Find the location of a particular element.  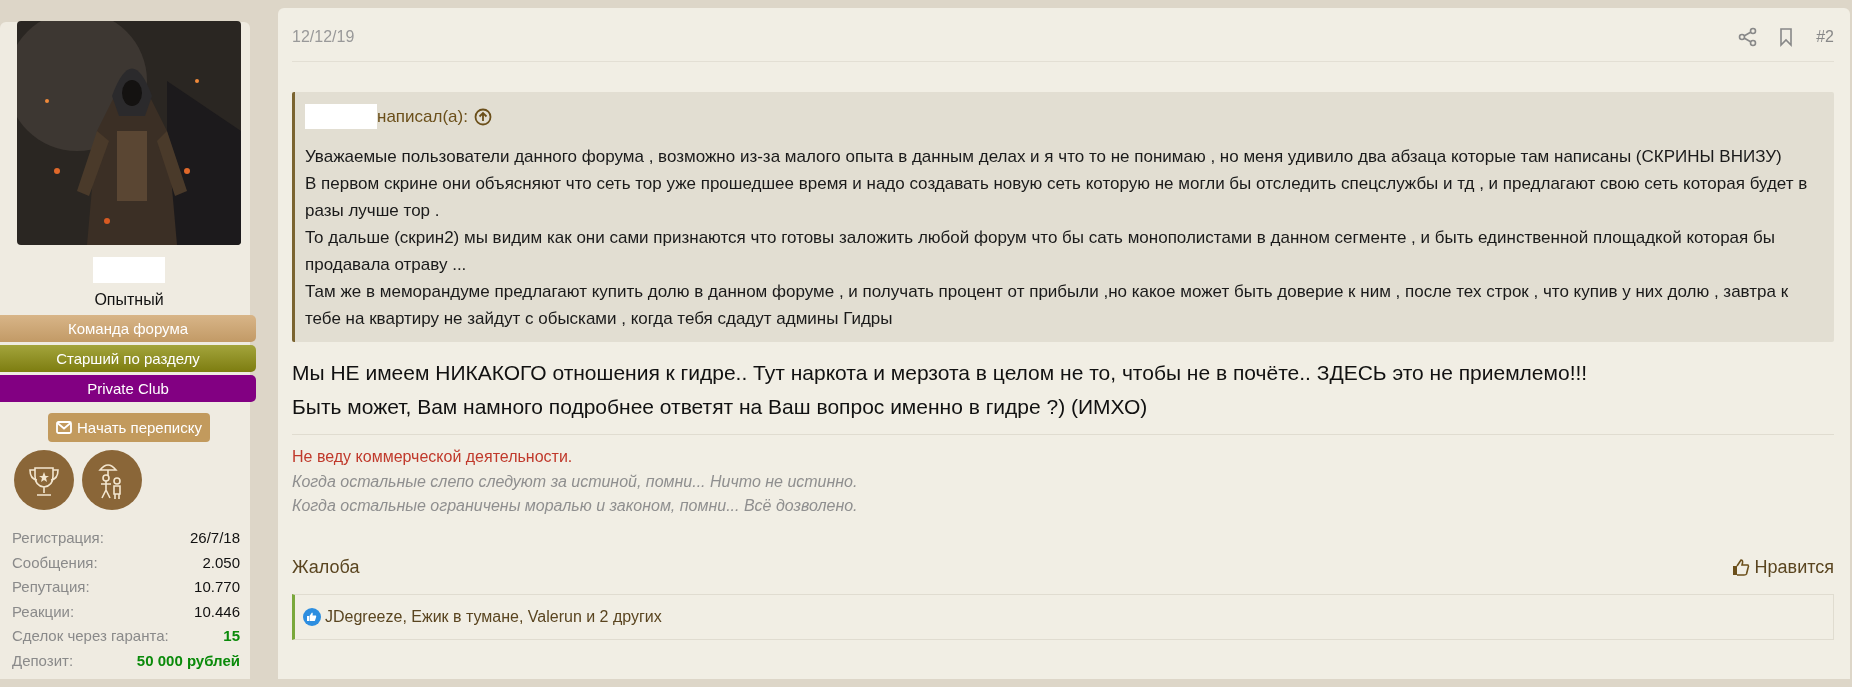

stat-value: 2.050 is located at coordinates (221, 562).